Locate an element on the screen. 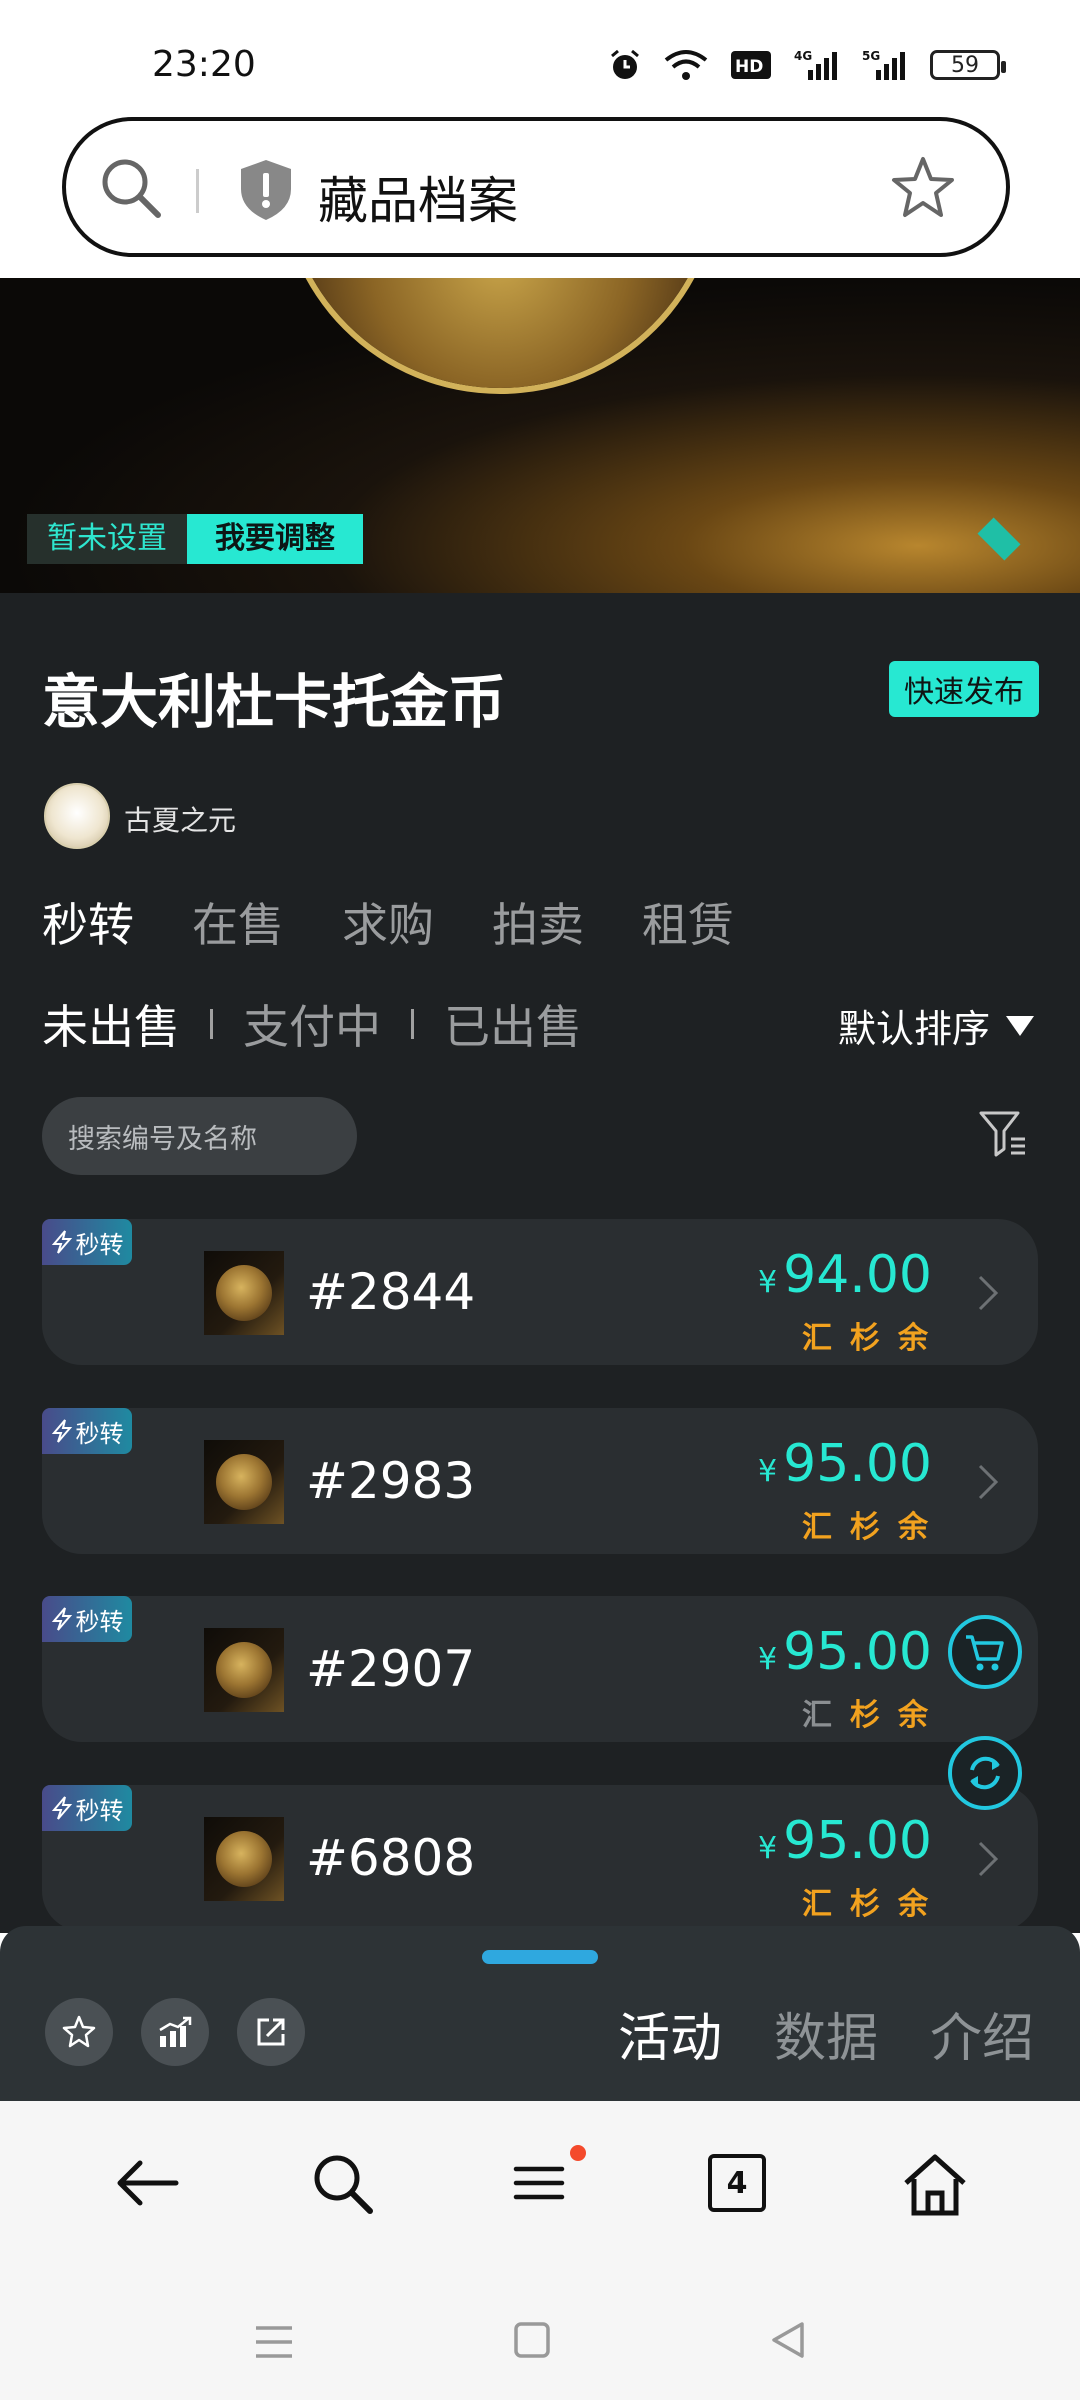 This screenshot has width=1080, height=2400. drag-handle is located at coordinates (540, 1957).